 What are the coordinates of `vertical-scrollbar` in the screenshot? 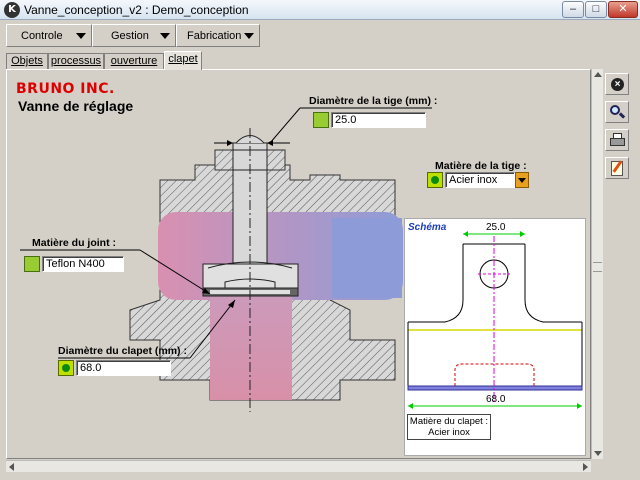 It's located at (597, 264).